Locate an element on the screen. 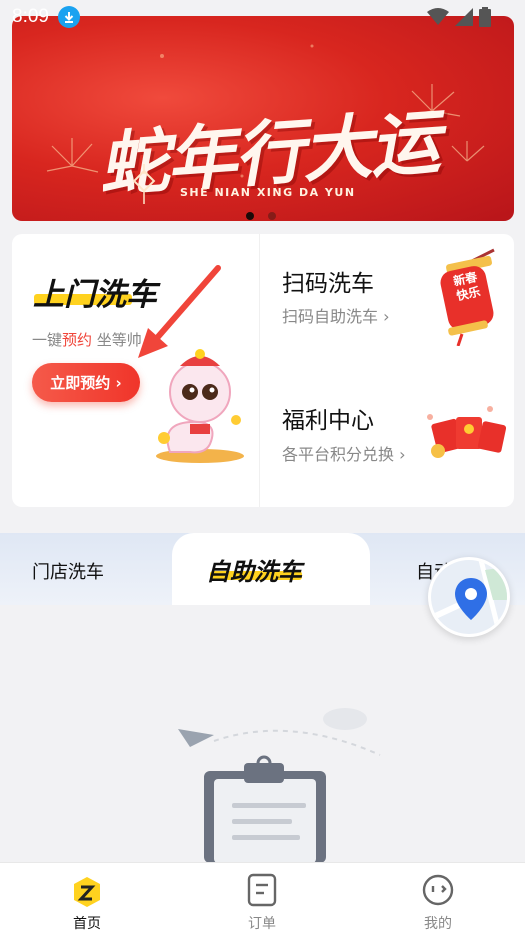  nav-home-label: 首页 is located at coordinates (87, 924).